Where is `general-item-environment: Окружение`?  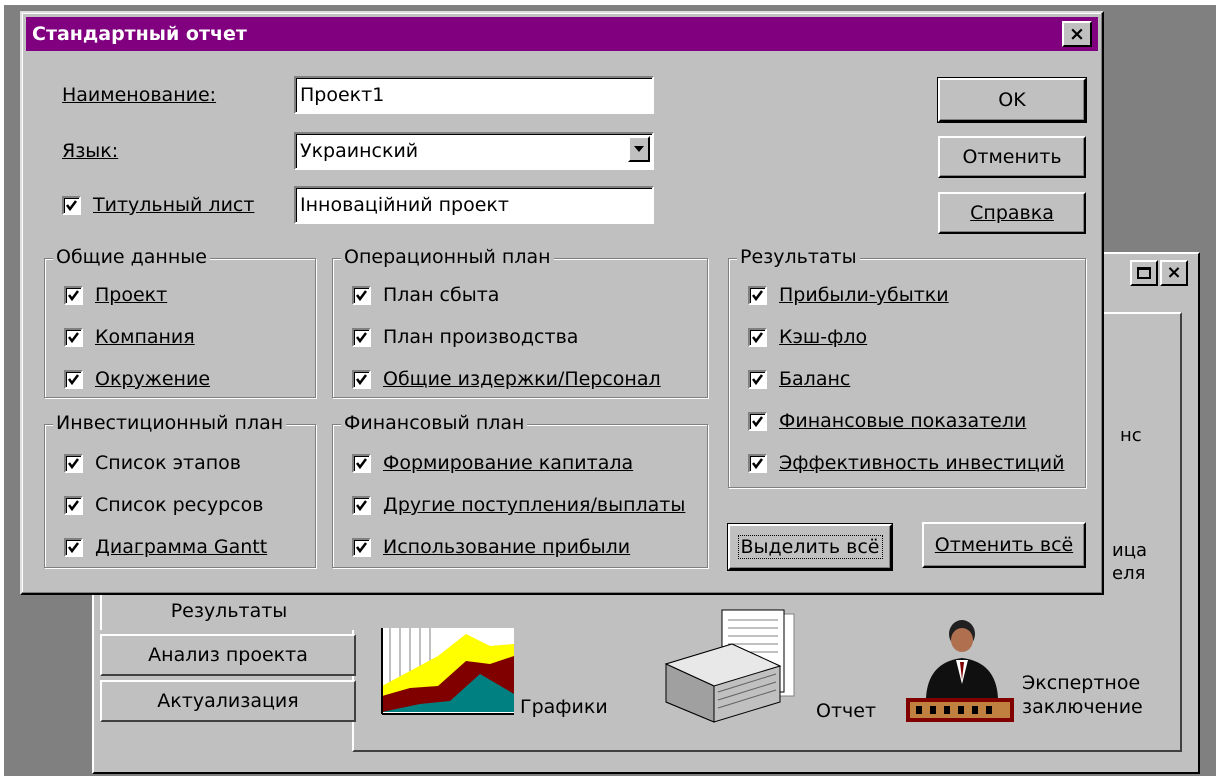 general-item-environment: Окружение is located at coordinates (137, 379).